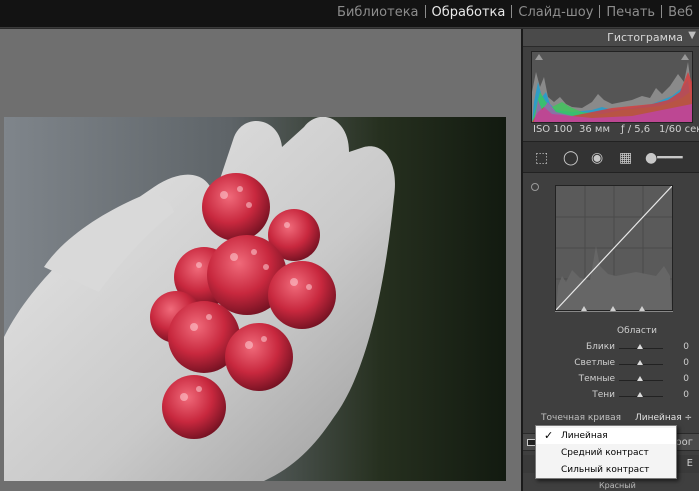 The image size is (699, 491). I want to click on region-label: Блики, so click(600, 347).